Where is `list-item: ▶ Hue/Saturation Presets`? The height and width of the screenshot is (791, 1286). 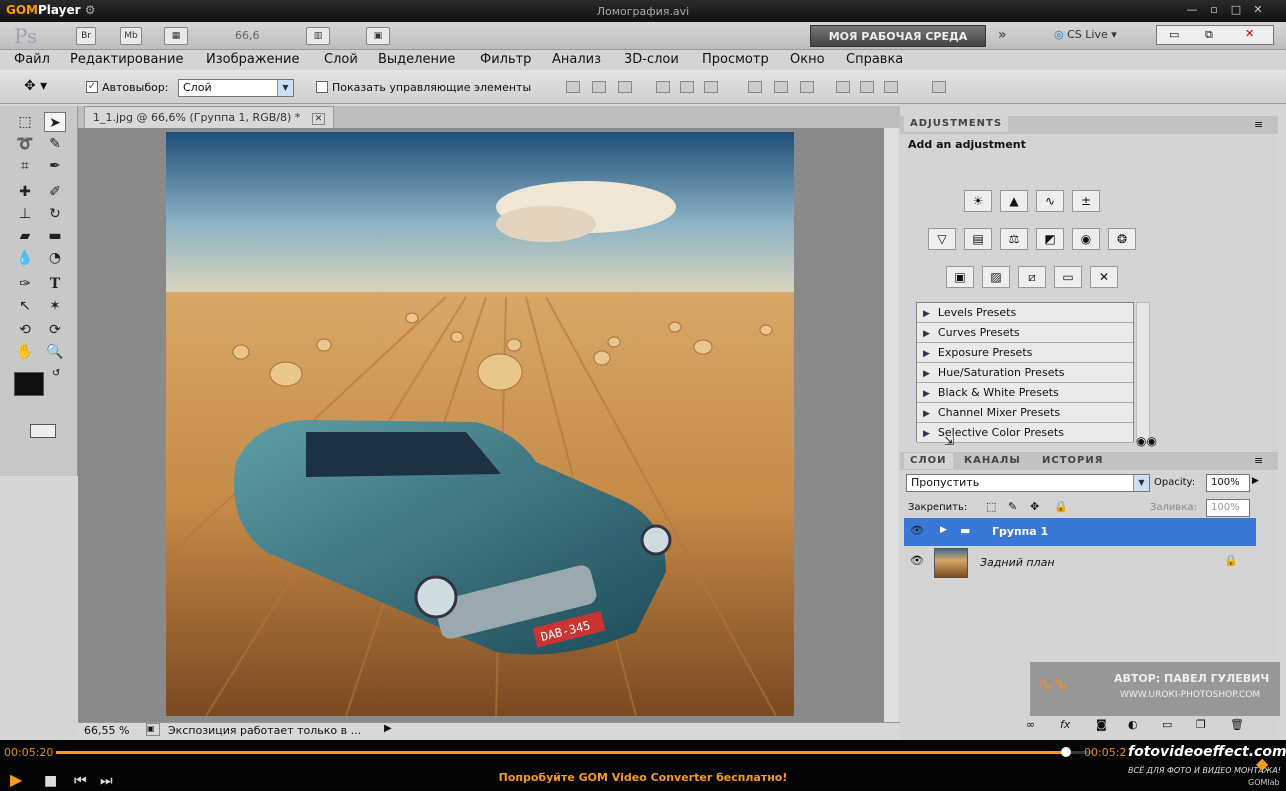
list-item: ▶ Hue/Saturation Presets is located at coordinates (1025, 373).